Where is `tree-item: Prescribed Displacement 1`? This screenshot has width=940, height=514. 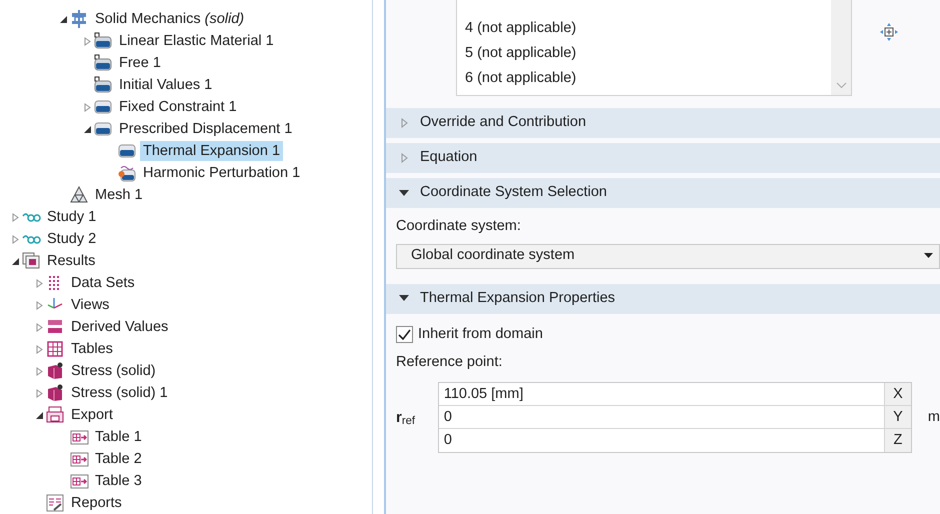 tree-item: Prescribed Displacement 1 is located at coordinates (206, 129).